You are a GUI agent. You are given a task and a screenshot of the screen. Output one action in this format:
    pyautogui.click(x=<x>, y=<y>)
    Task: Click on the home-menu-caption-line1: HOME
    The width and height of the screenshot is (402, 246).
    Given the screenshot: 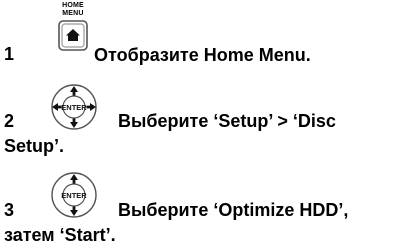 What is the action you would take?
    pyautogui.click(x=73, y=5)
    